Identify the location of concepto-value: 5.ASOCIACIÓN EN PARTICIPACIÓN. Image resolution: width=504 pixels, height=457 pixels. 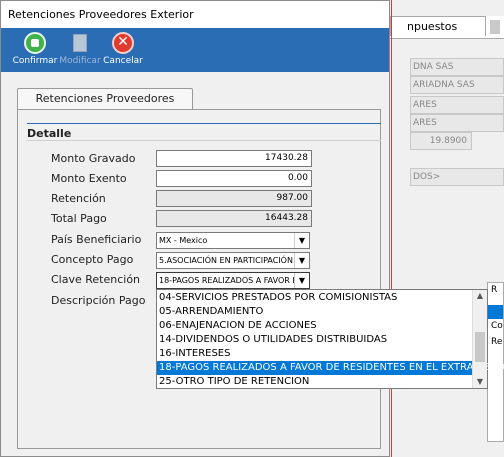
(226, 260).